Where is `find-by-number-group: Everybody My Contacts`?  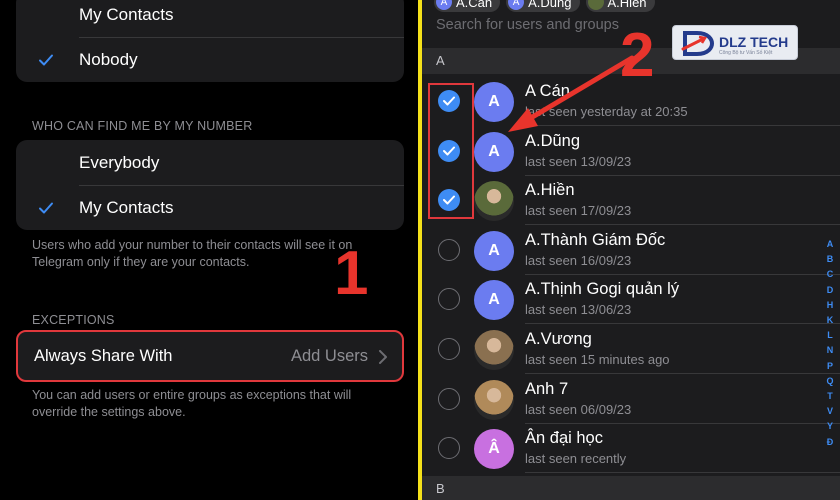 find-by-number-group: Everybody My Contacts is located at coordinates (210, 185).